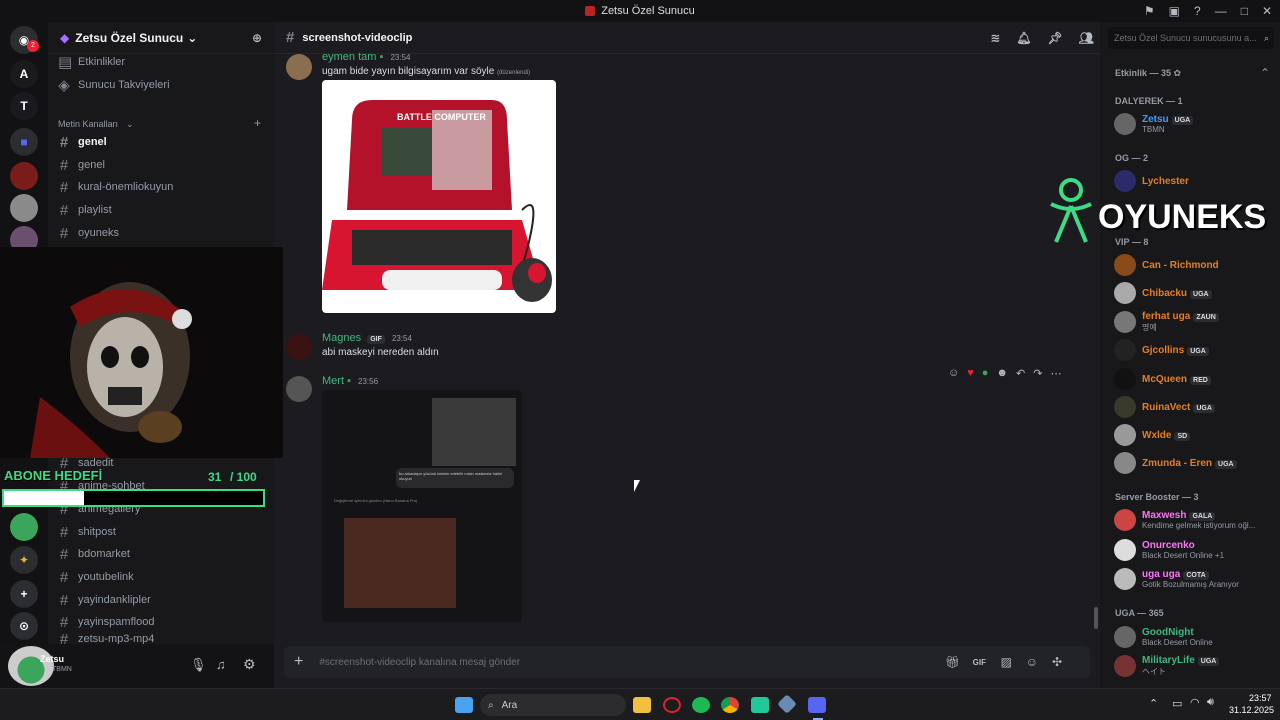  I want to click on taskbar-search: ⌕ Ara, so click(553, 705).